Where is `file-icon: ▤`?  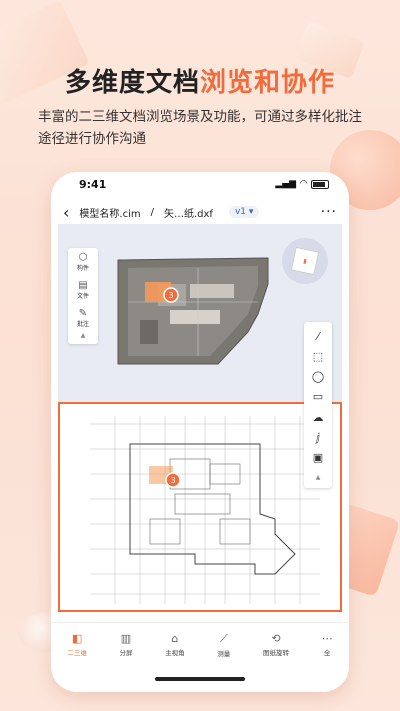 file-icon: ▤ is located at coordinates (83, 285).